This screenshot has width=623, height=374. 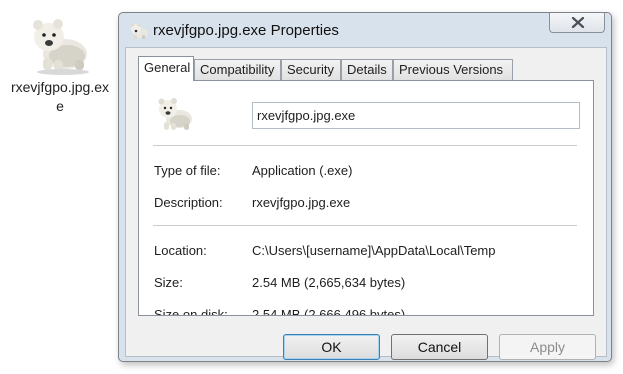 What do you see at coordinates (439, 347) in the screenshot?
I see `cancel-button: Cancel` at bounding box center [439, 347].